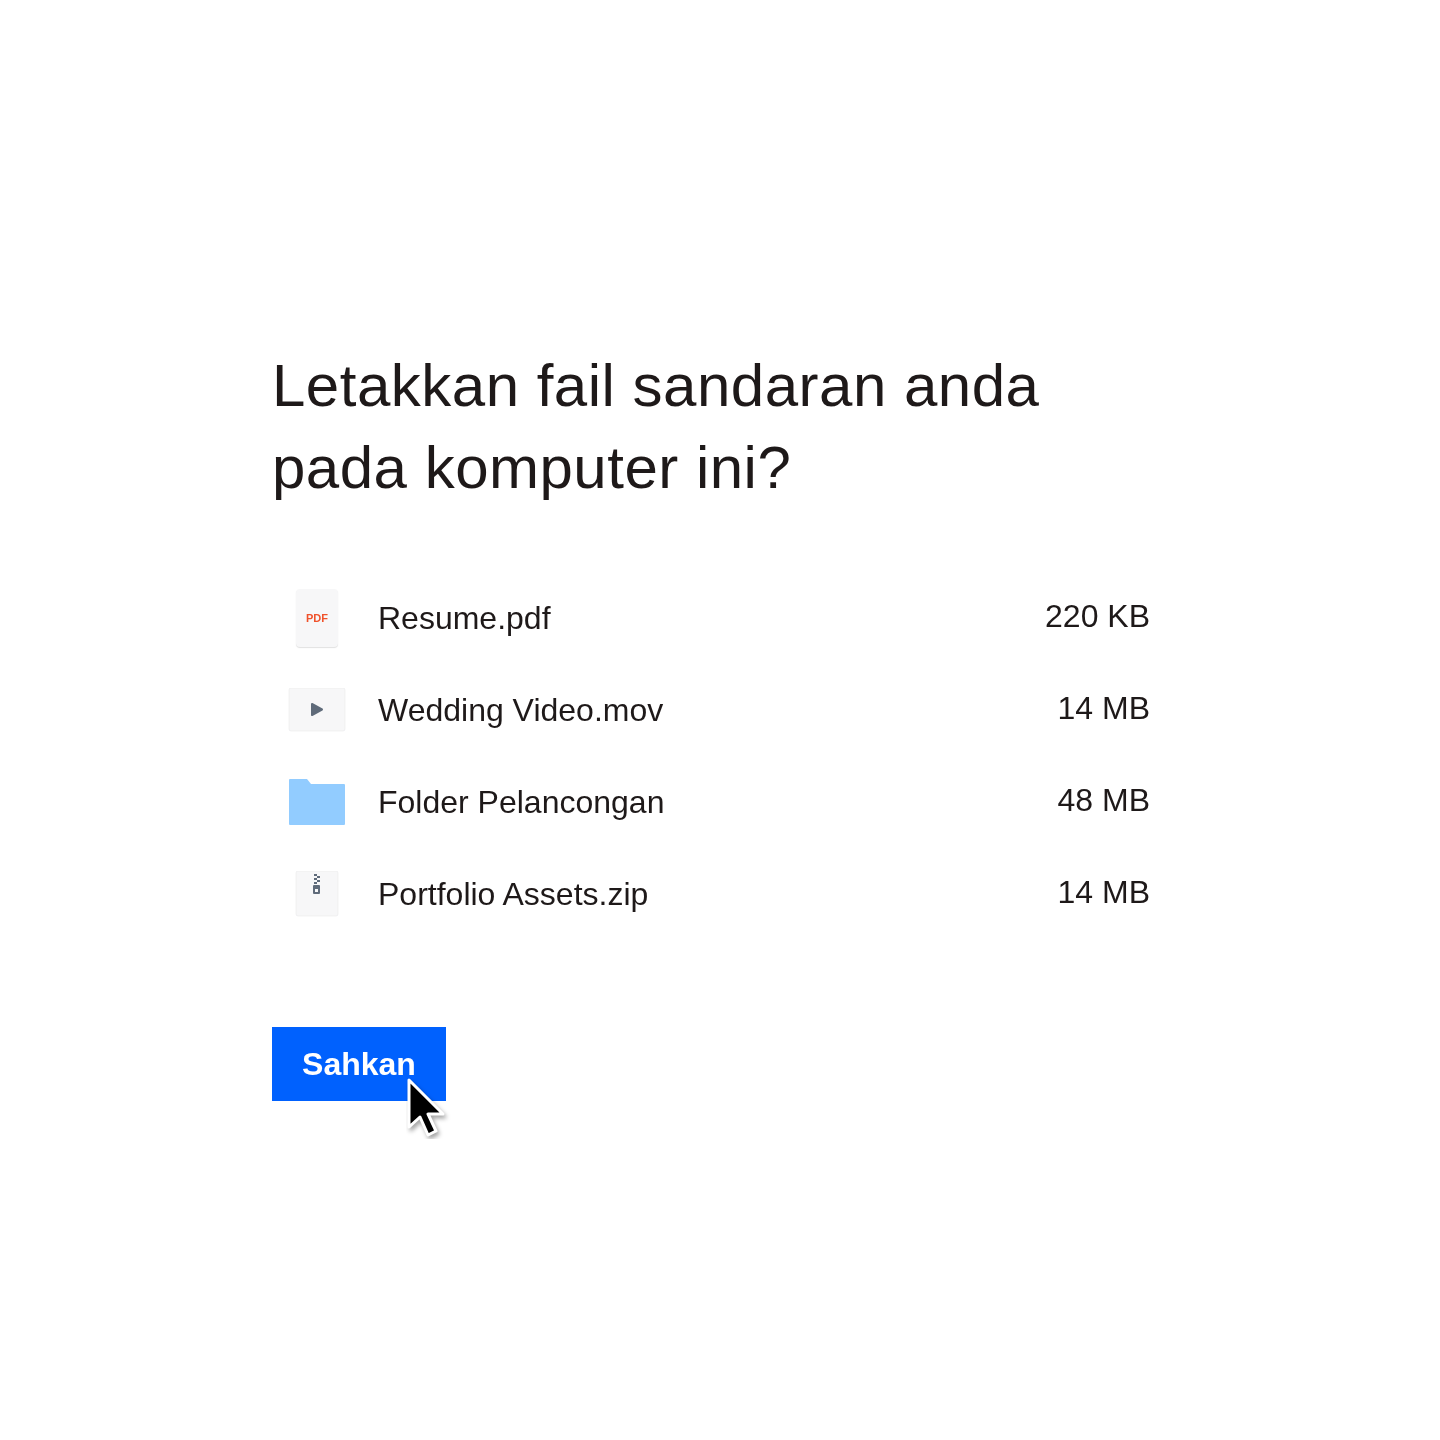 The image size is (1440, 1440). What do you see at coordinates (521, 710) in the screenshot?
I see `file-name: Wedding Video.mov` at bounding box center [521, 710].